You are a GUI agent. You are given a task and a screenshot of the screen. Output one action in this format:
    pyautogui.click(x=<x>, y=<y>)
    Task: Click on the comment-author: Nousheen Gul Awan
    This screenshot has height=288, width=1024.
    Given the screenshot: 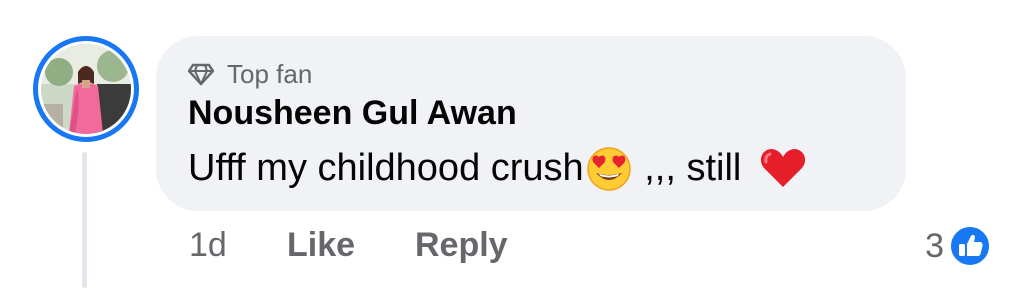 What is the action you would take?
    pyautogui.click(x=352, y=113)
    